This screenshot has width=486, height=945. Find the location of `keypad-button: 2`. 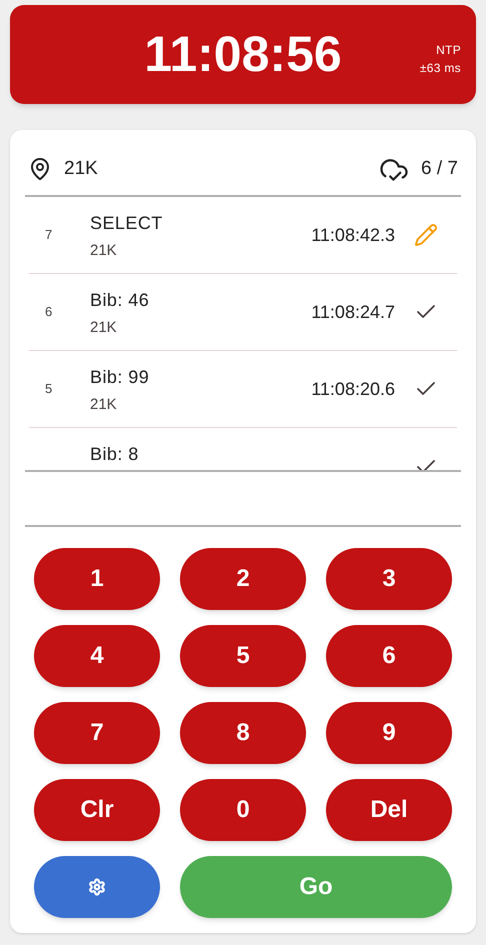

keypad-button: 2 is located at coordinates (243, 579).